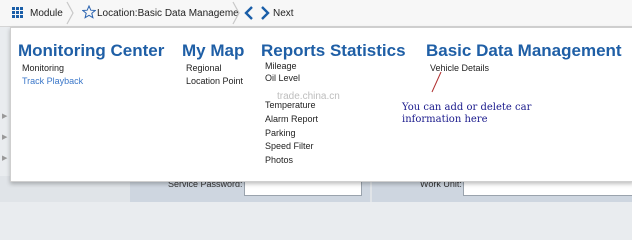 The height and width of the screenshot is (240, 632). I want to click on menu-heading-reports-statistics: Reports Statistics, so click(333, 50).